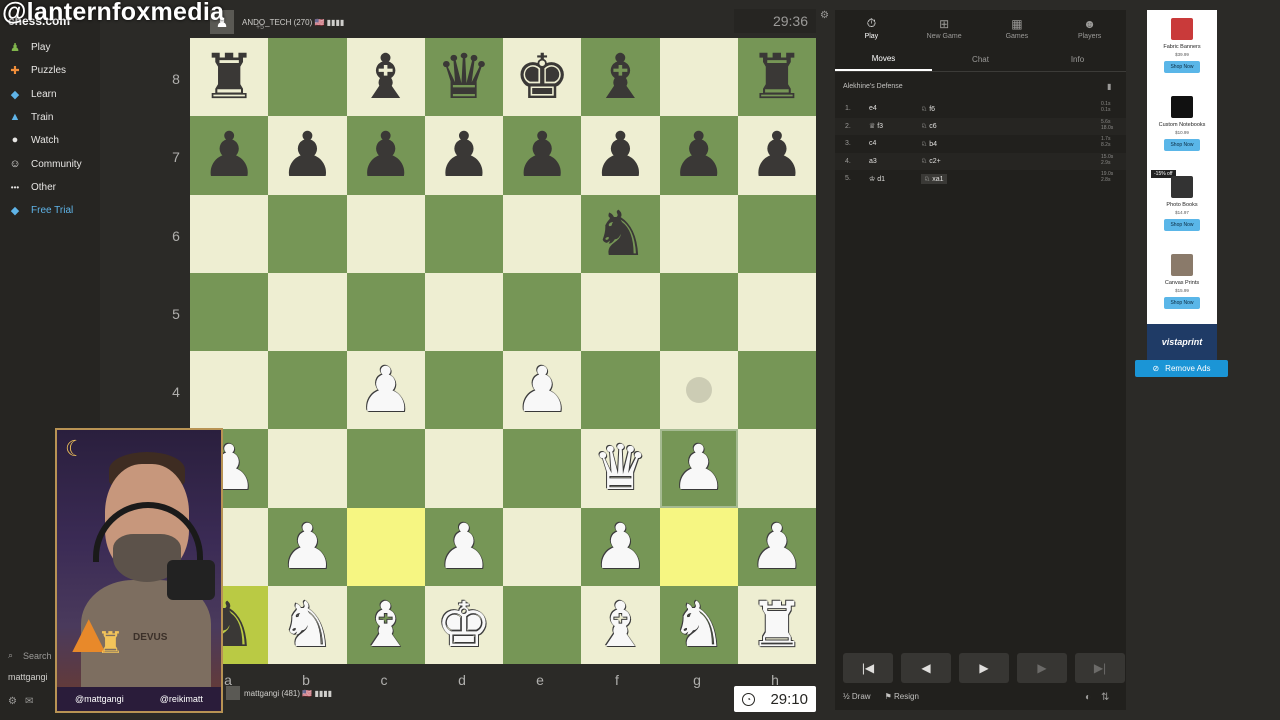  What do you see at coordinates (37, 70) in the screenshot?
I see `sidebar-item-puzzles: ✚ Puzzles` at bounding box center [37, 70].